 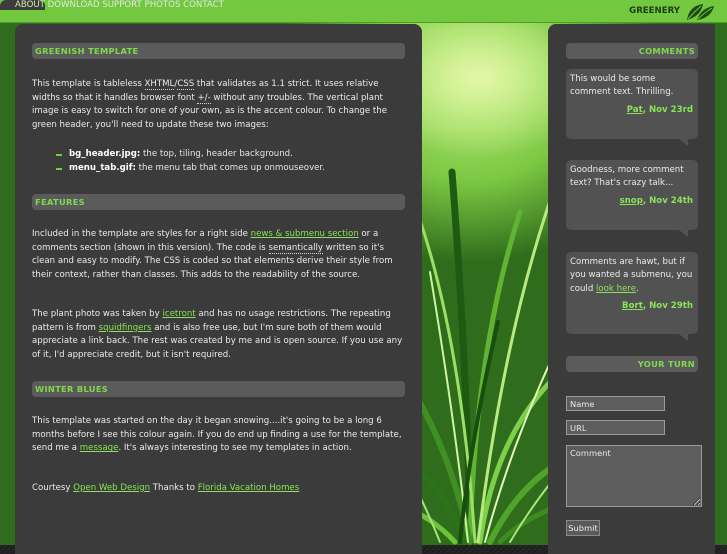 What do you see at coordinates (218, 51) in the screenshot?
I see `section-title-greenish-template: GREENISH TEMPLATE` at bounding box center [218, 51].